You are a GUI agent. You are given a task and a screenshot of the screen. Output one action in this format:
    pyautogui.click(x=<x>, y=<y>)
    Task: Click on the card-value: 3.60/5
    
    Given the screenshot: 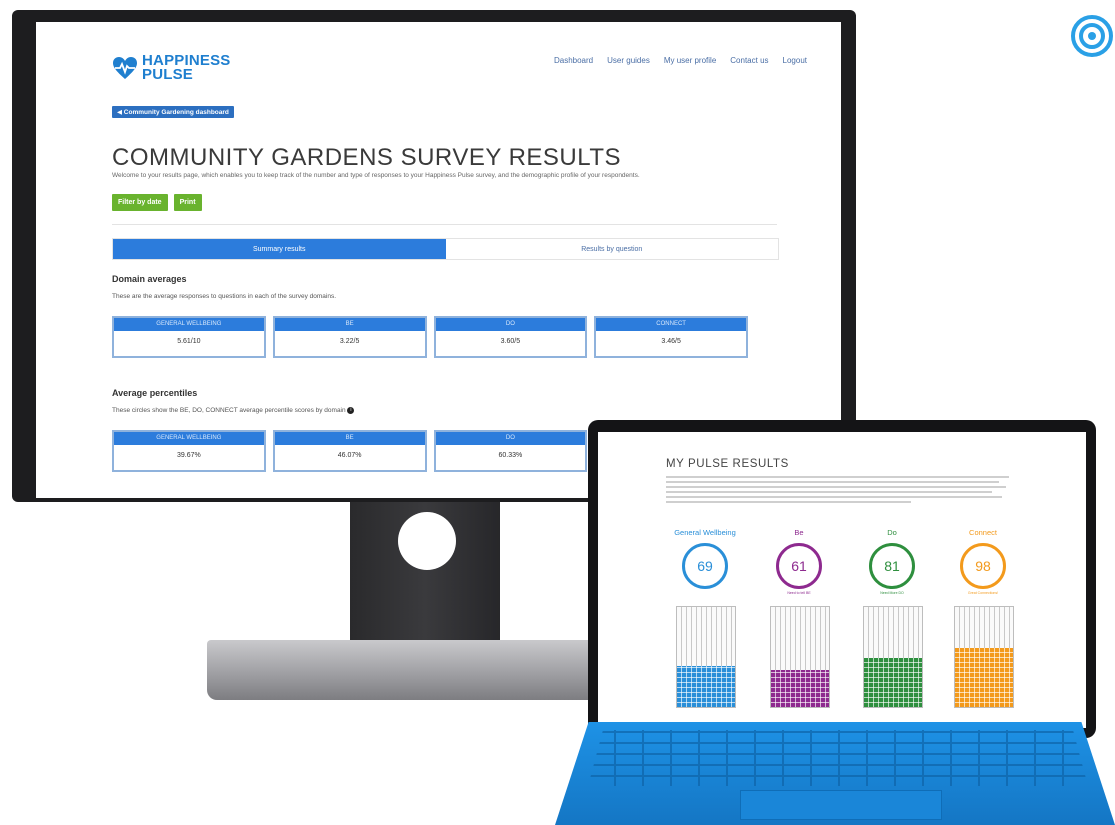 What is the action you would take?
    pyautogui.click(x=510, y=341)
    